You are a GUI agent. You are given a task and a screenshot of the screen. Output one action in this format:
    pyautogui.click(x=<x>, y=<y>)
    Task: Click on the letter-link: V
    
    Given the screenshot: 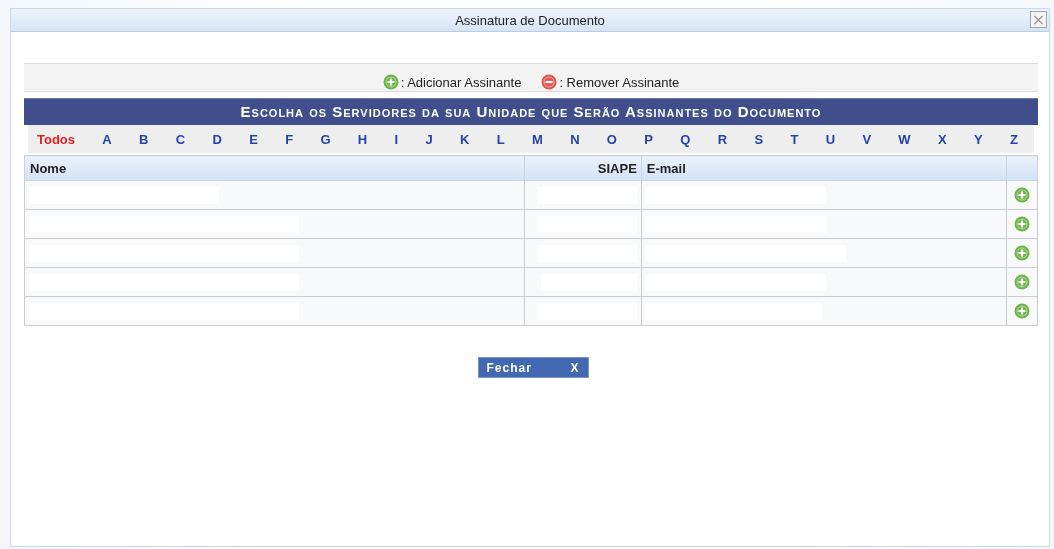 What is the action you would take?
    pyautogui.click(x=867, y=139)
    